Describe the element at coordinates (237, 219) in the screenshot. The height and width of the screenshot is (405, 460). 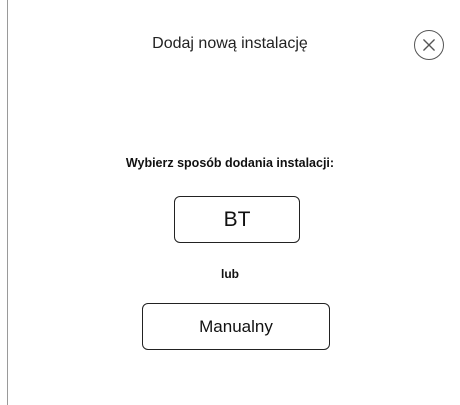
I see `bt-button: BT` at that location.